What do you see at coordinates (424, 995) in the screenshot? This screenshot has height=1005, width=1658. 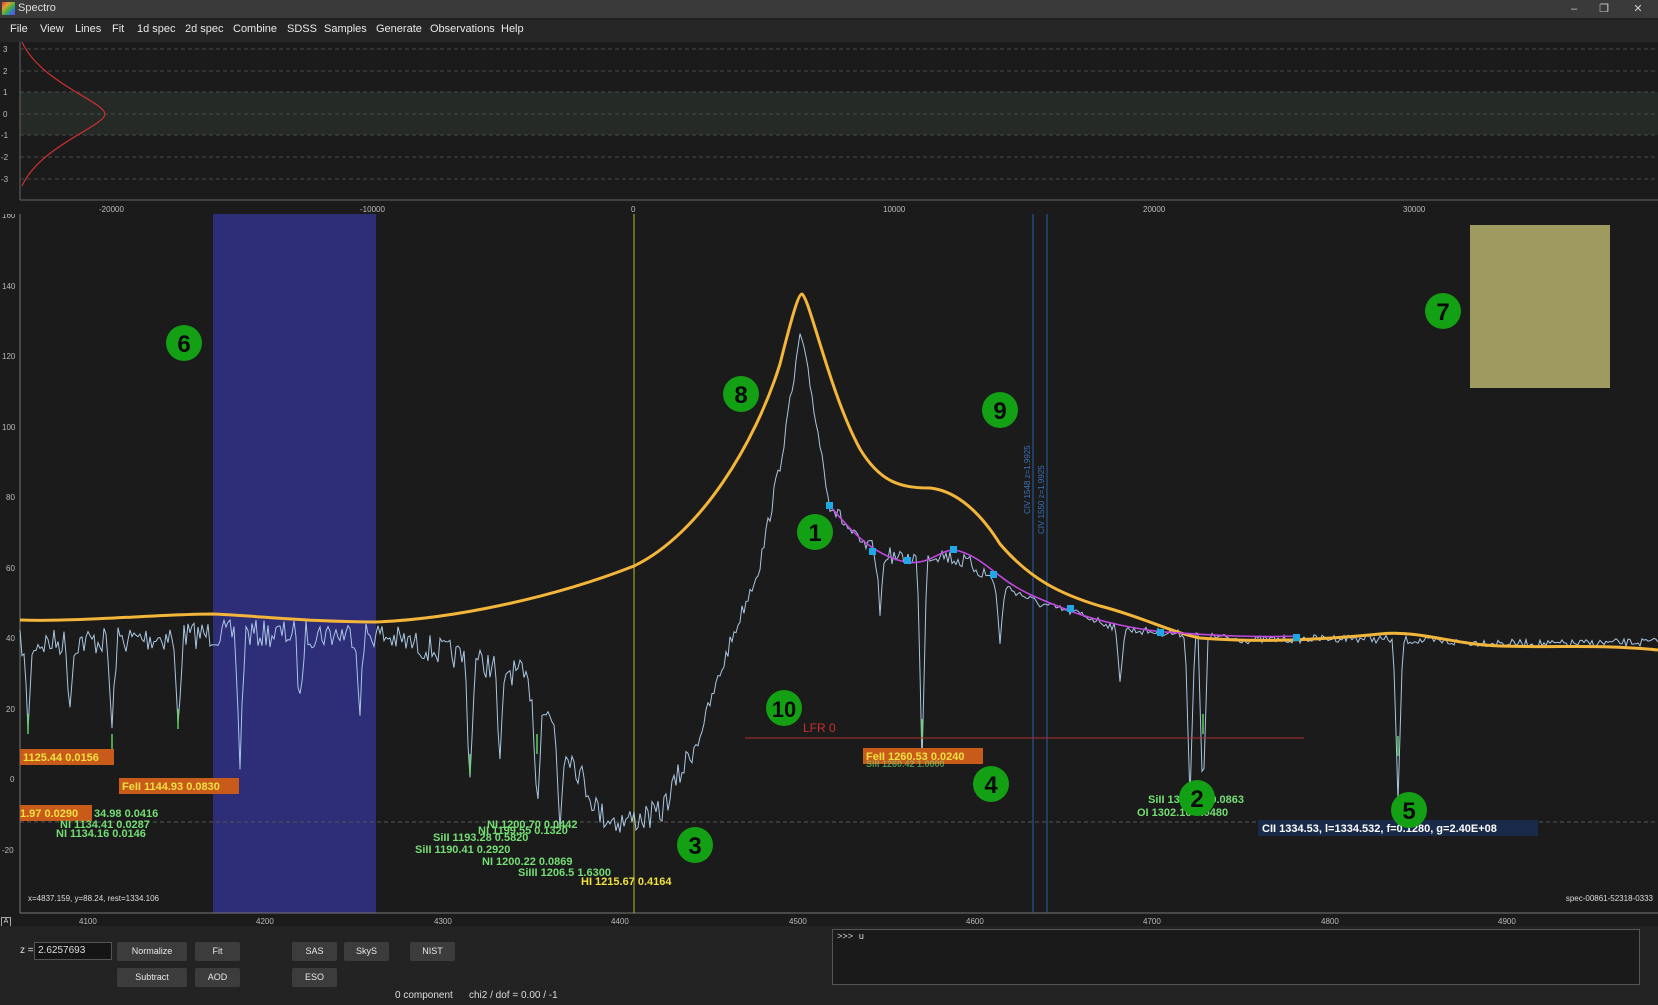 I see `component-count: 0 component` at bounding box center [424, 995].